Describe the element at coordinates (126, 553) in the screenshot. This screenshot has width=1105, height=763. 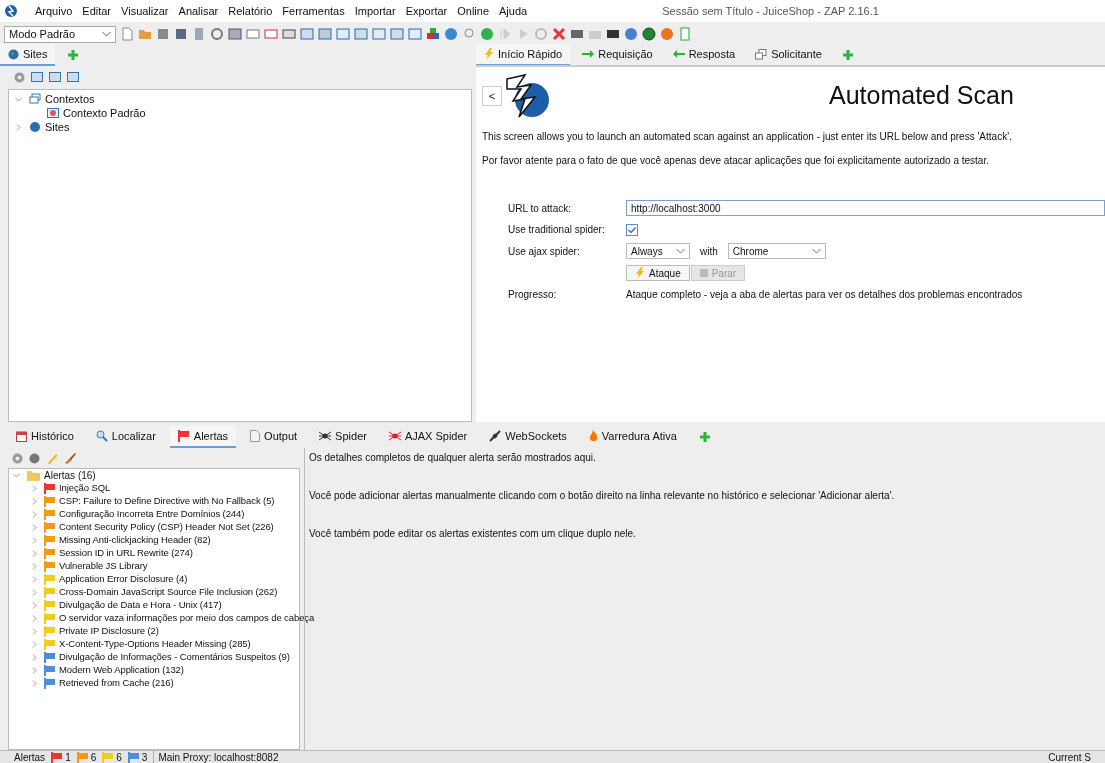
I see `tree-item: Session ID in URL Rewrite (274)` at that location.